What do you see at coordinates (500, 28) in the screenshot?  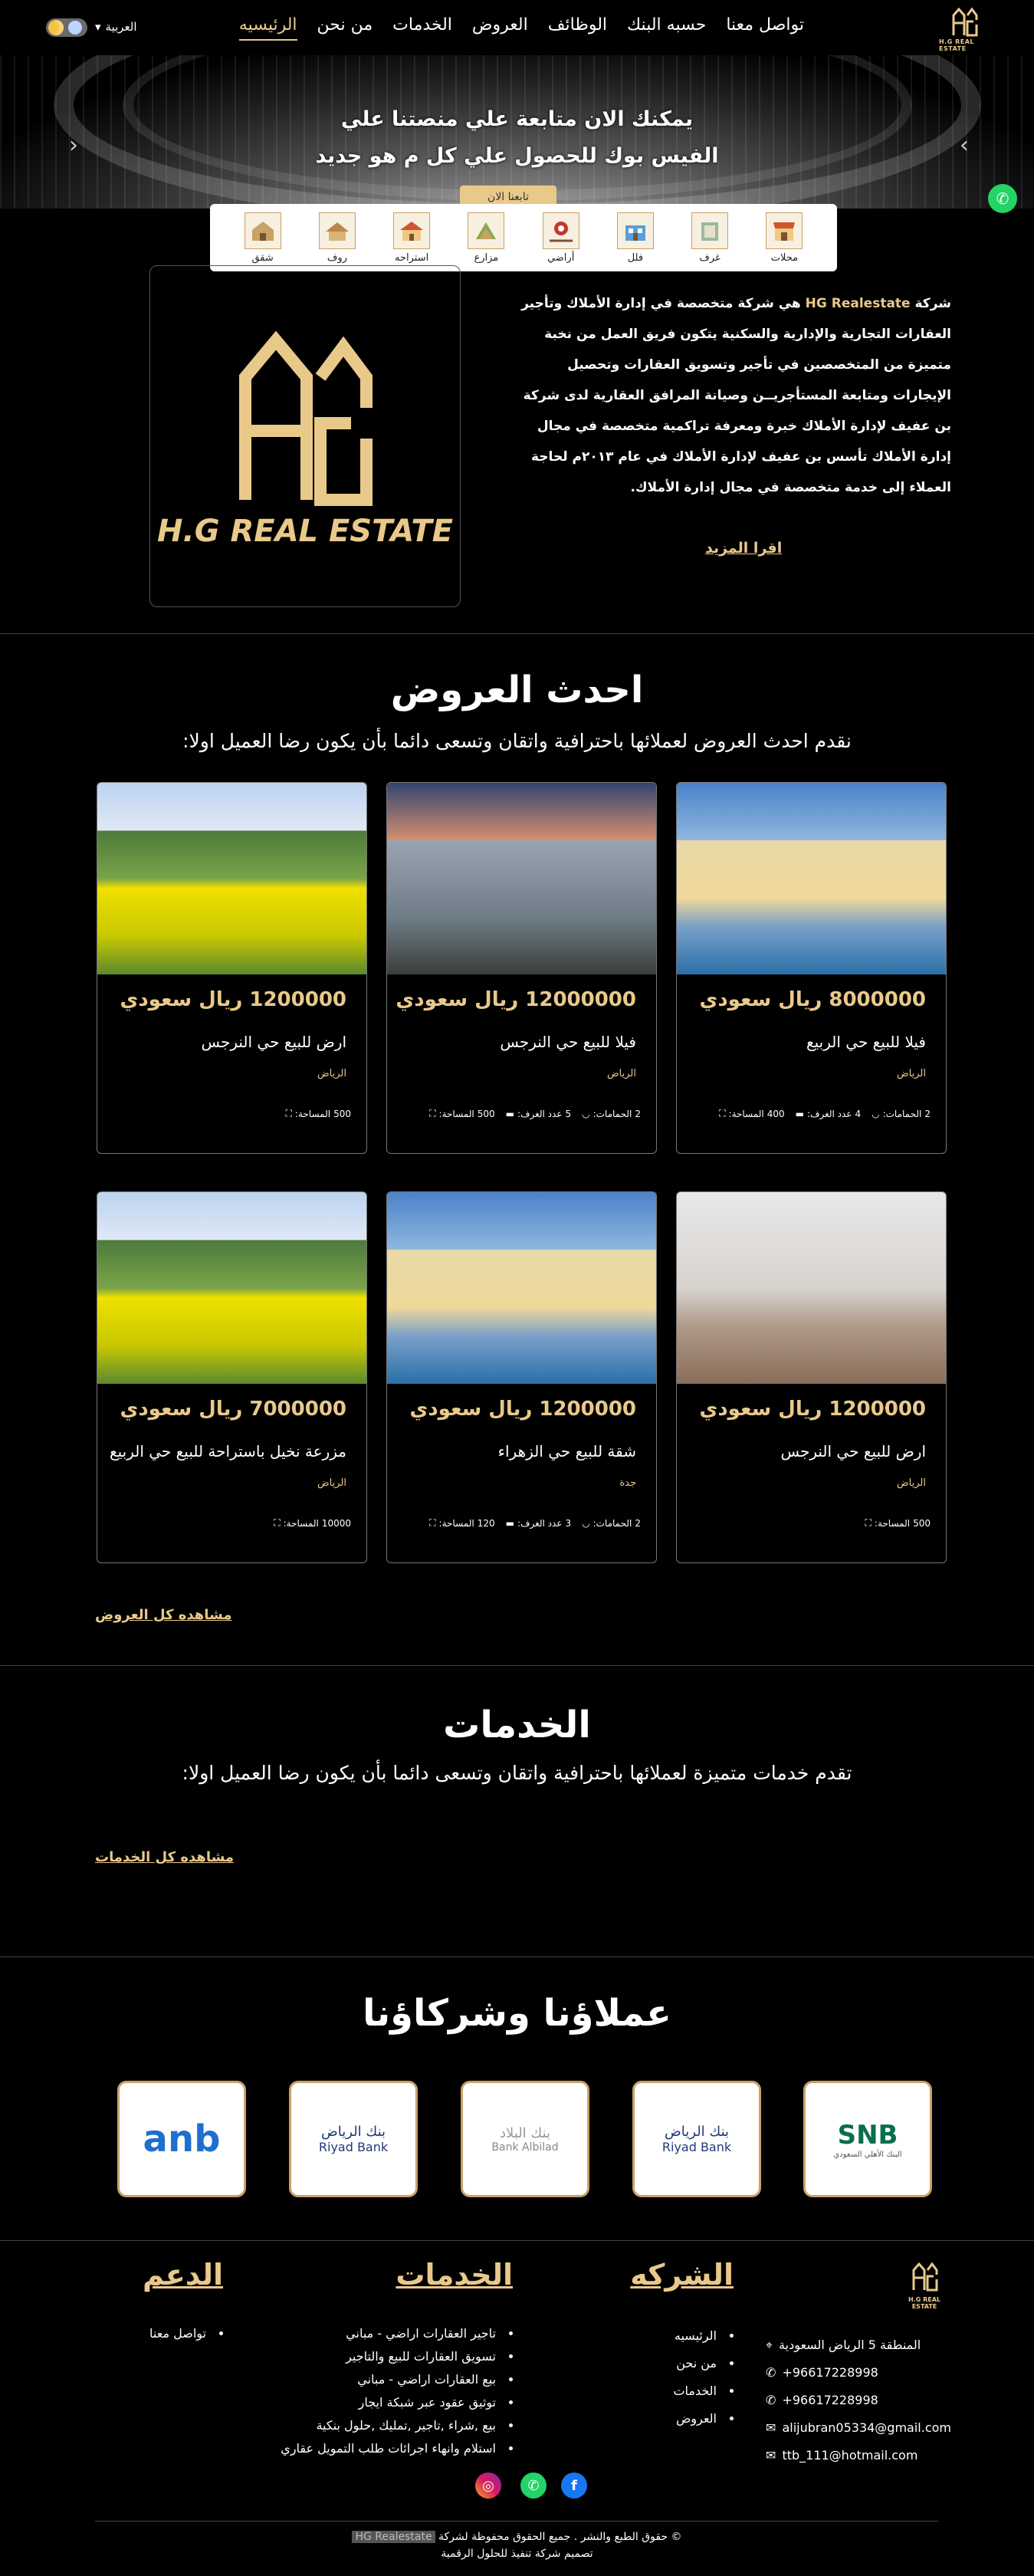 I see `nav-link-offers: العروض` at bounding box center [500, 28].